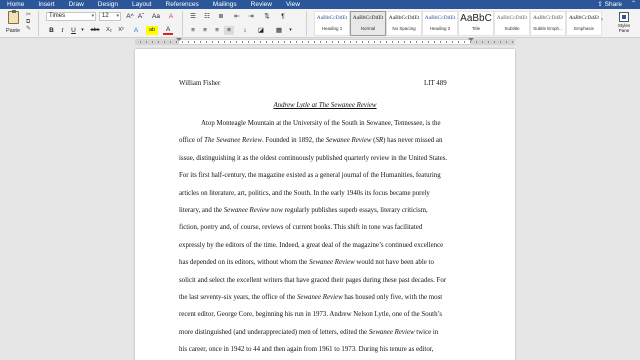  Describe the element at coordinates (633, 4) in the screenshot. I see `chevron-up-icon: ⌃` at that location.